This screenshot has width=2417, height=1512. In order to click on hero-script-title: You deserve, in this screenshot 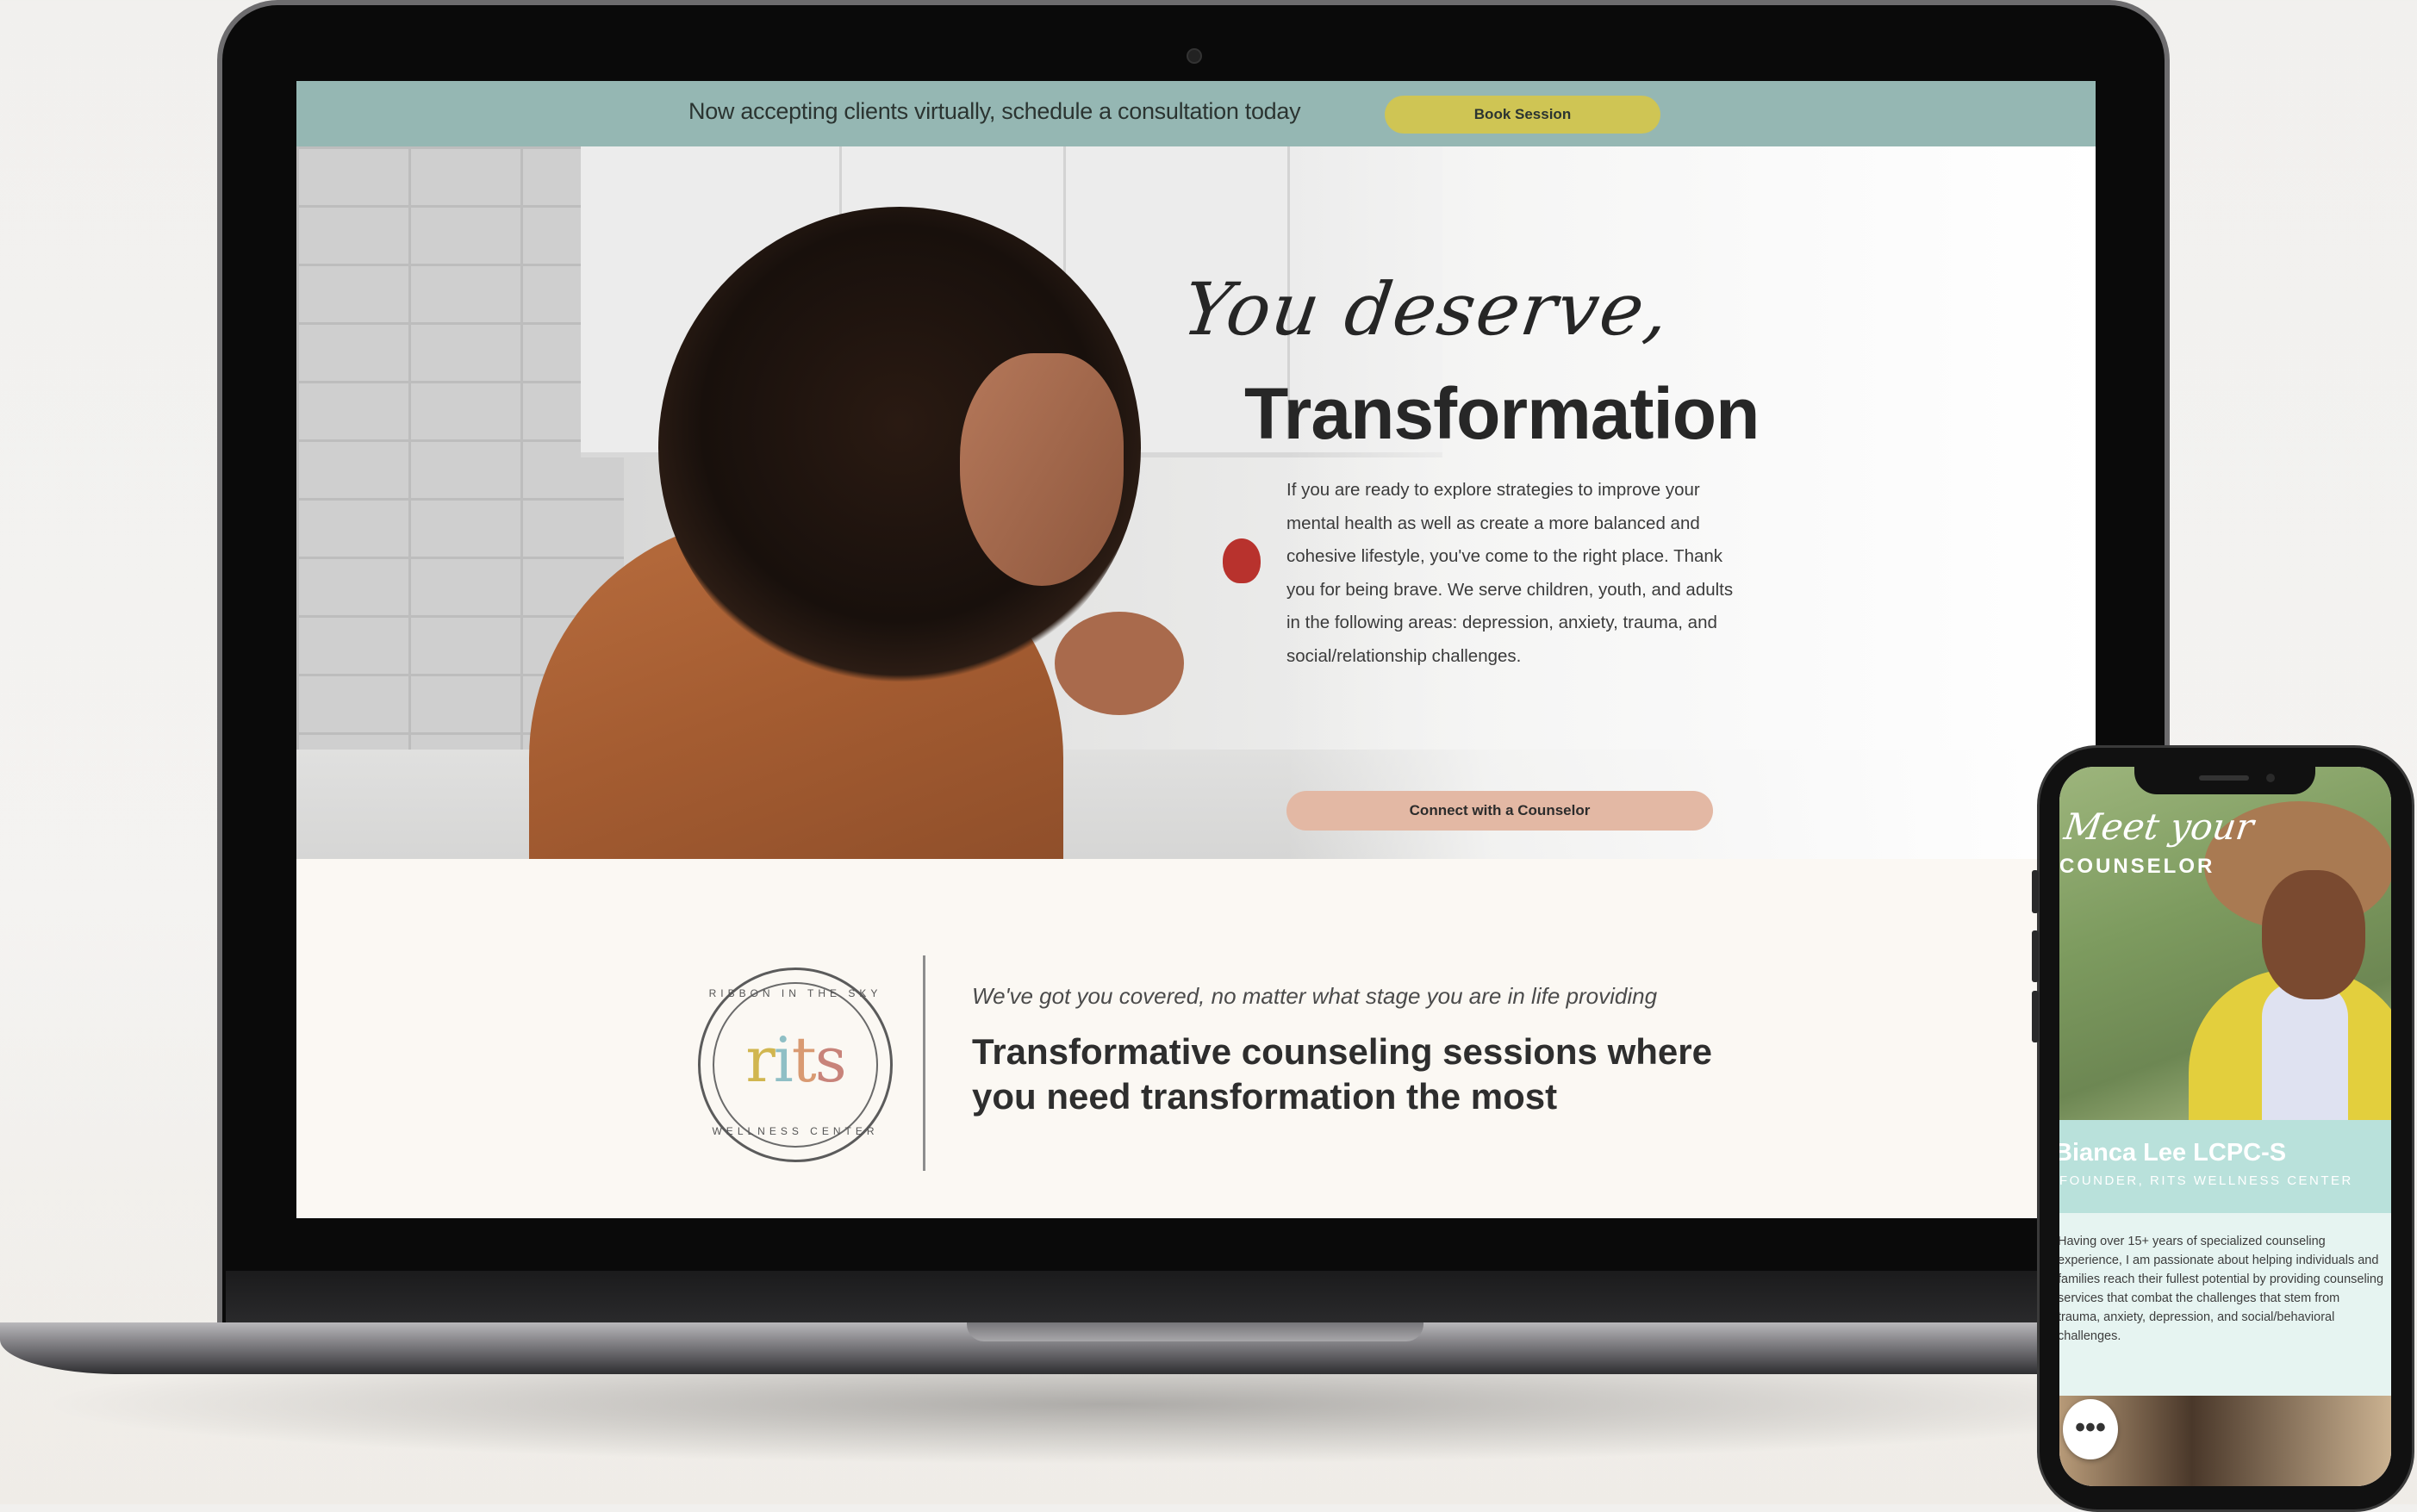, I will do `click(1427, 310)`.